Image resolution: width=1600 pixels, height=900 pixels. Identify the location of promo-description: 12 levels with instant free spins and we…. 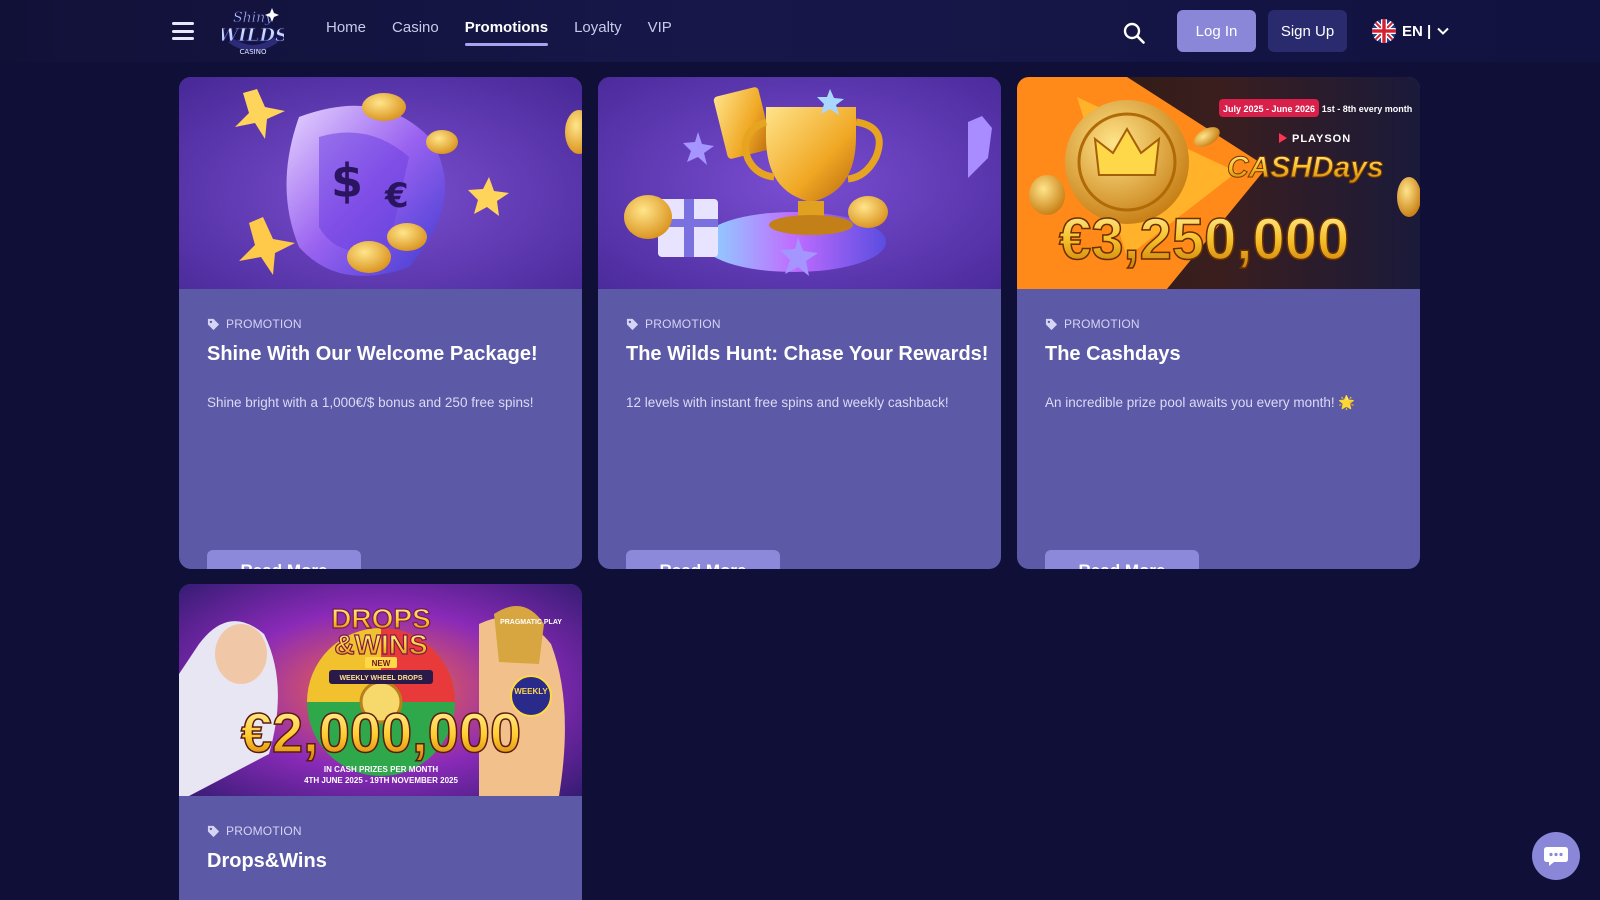
(787, 402).